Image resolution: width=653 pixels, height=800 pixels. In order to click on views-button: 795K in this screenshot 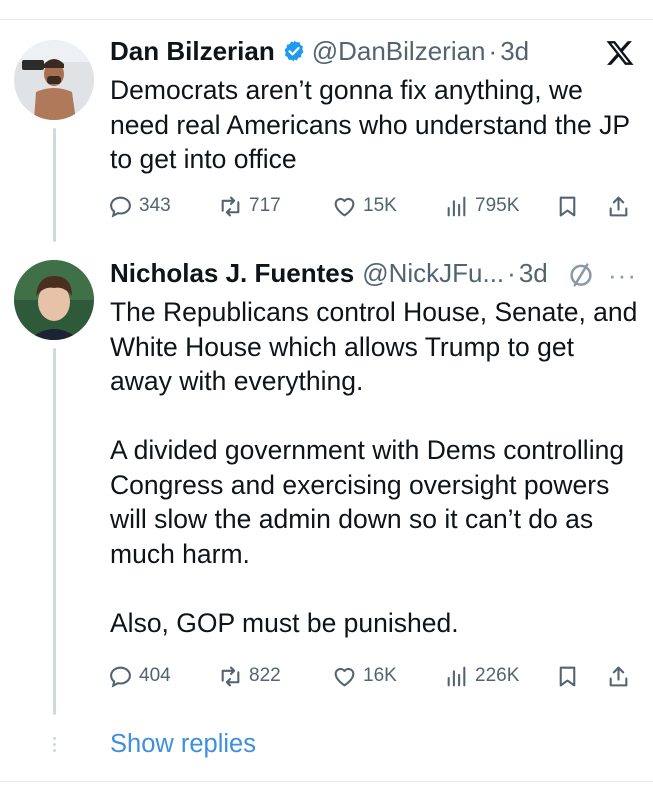, I will do `click(481, 206)`.